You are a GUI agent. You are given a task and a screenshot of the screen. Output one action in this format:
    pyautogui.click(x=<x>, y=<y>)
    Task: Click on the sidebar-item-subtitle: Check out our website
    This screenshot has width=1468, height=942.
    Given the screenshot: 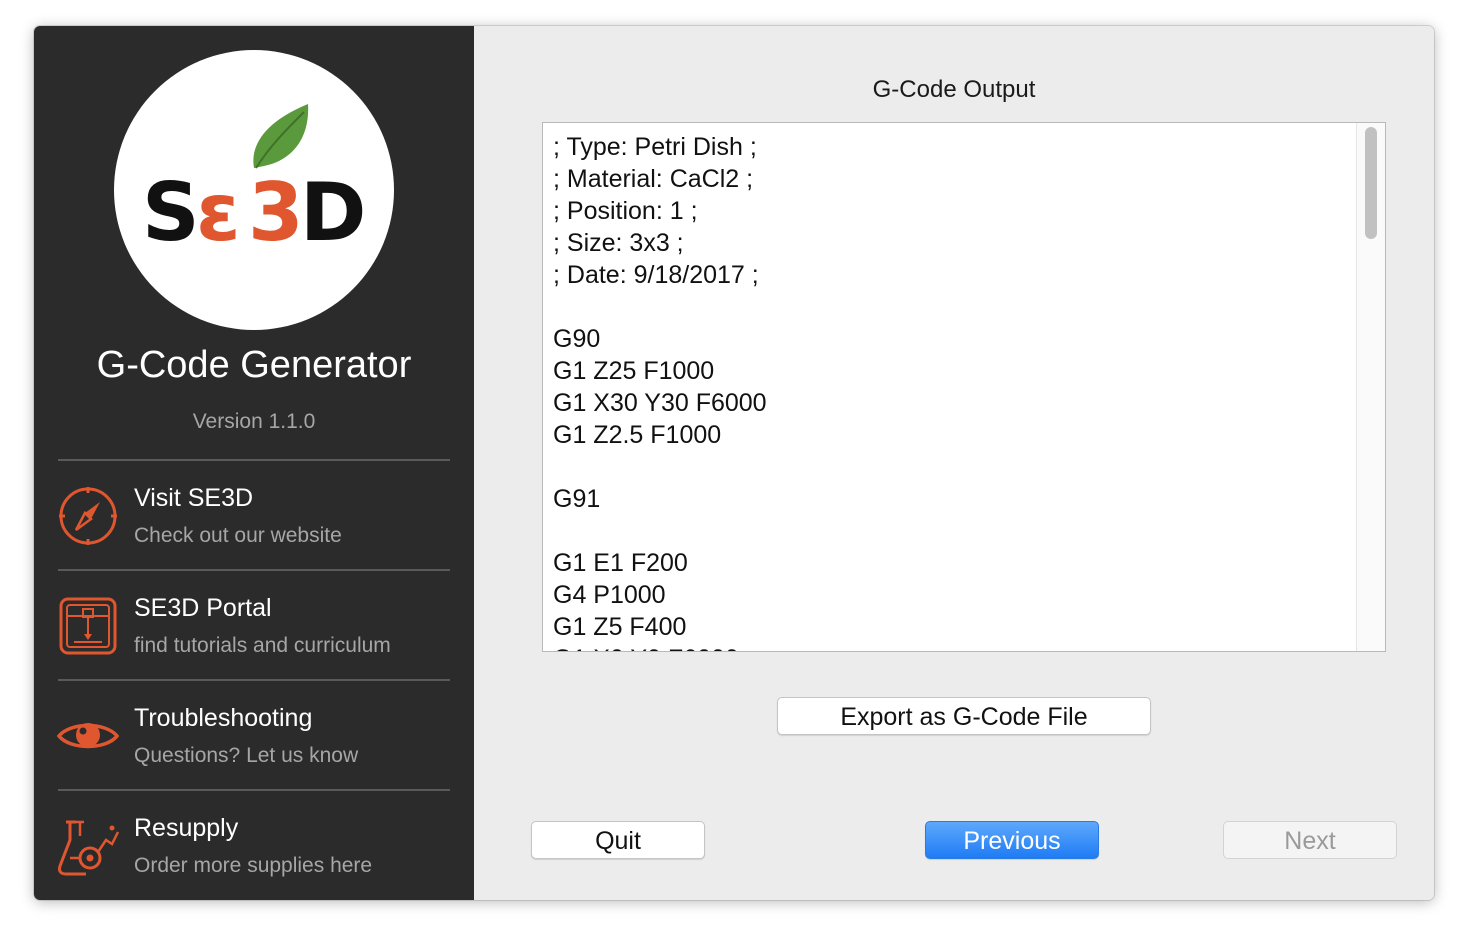 What is the action you would take?
    pyautogui.click(x=238, y=535)
    